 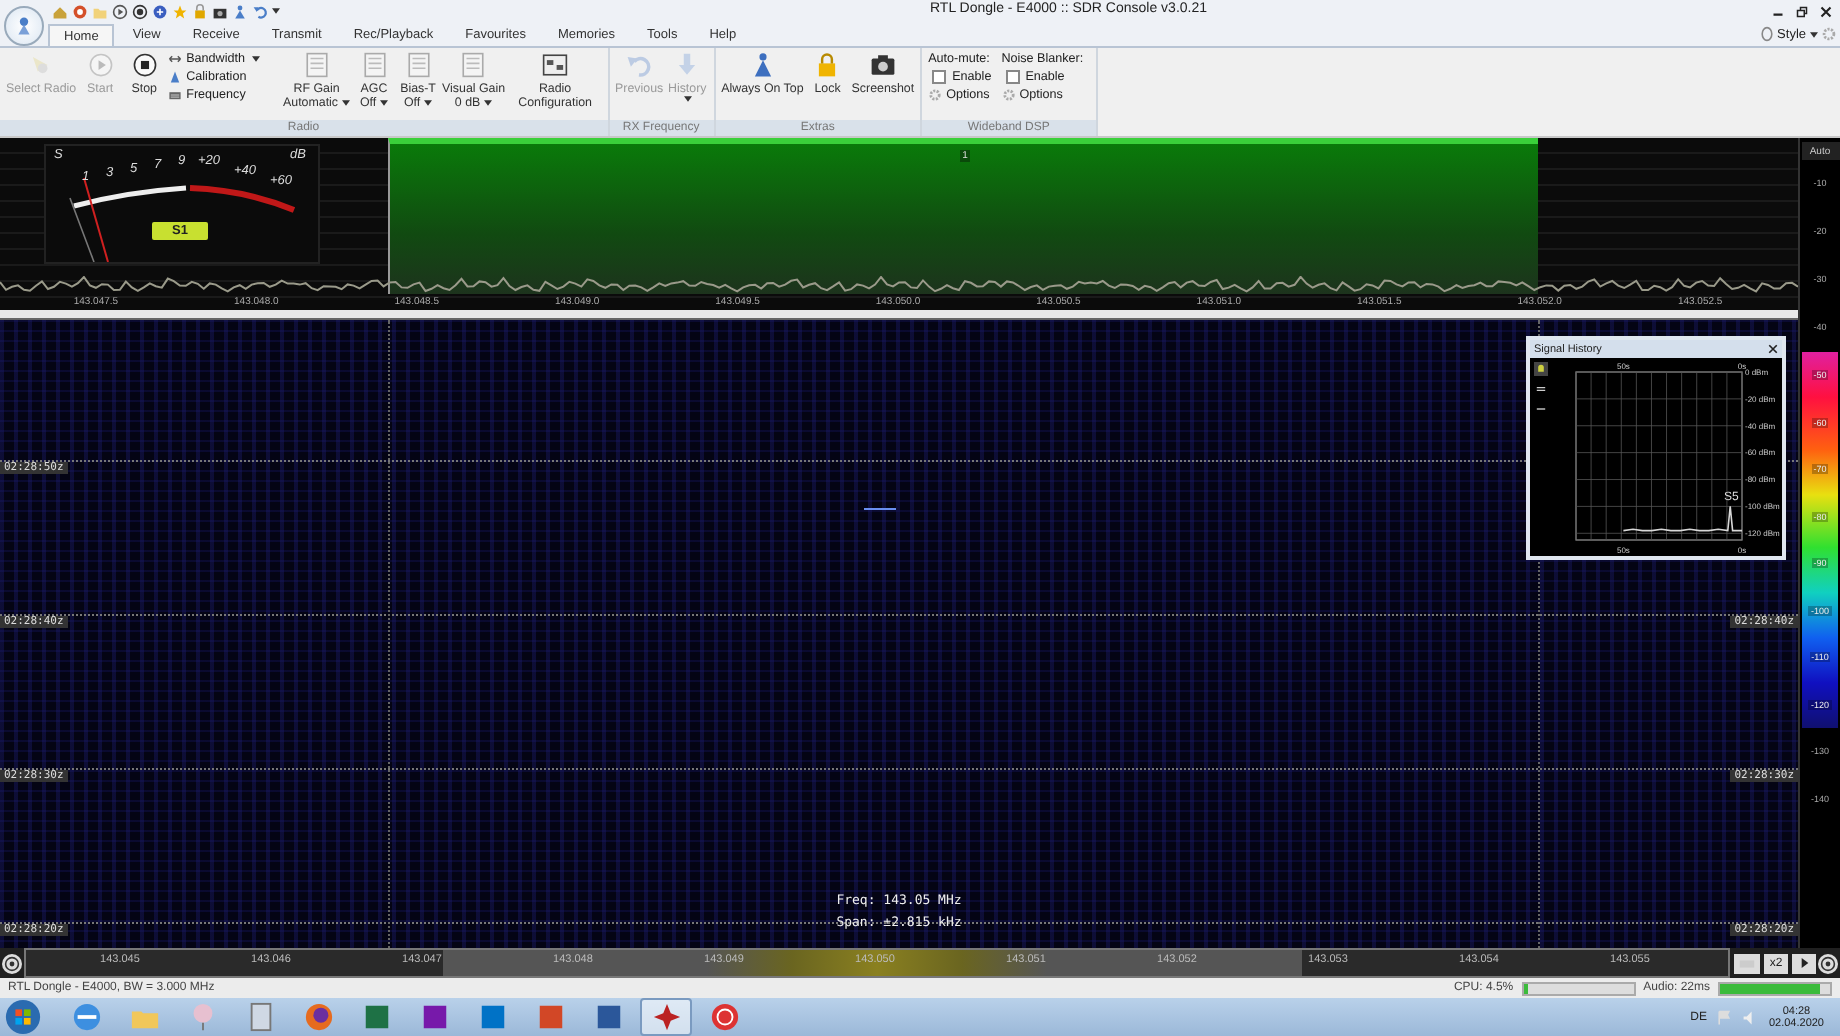 What do you see at coordinates (140, 11) in the screenshot?
I see `record-icon` at bounding box center [140, 11].